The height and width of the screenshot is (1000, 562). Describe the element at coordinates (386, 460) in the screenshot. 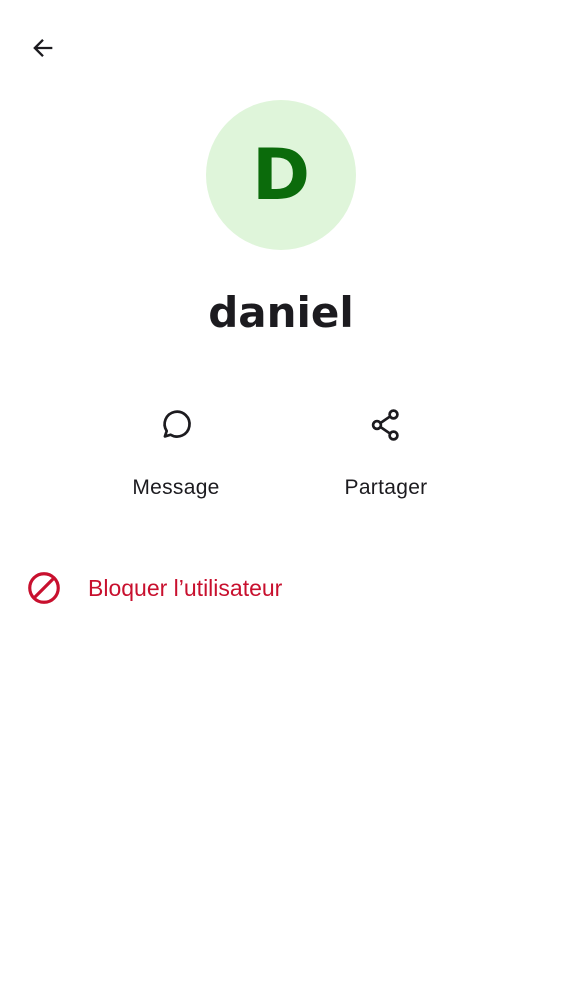

I see `share-button: Partager` at that location.